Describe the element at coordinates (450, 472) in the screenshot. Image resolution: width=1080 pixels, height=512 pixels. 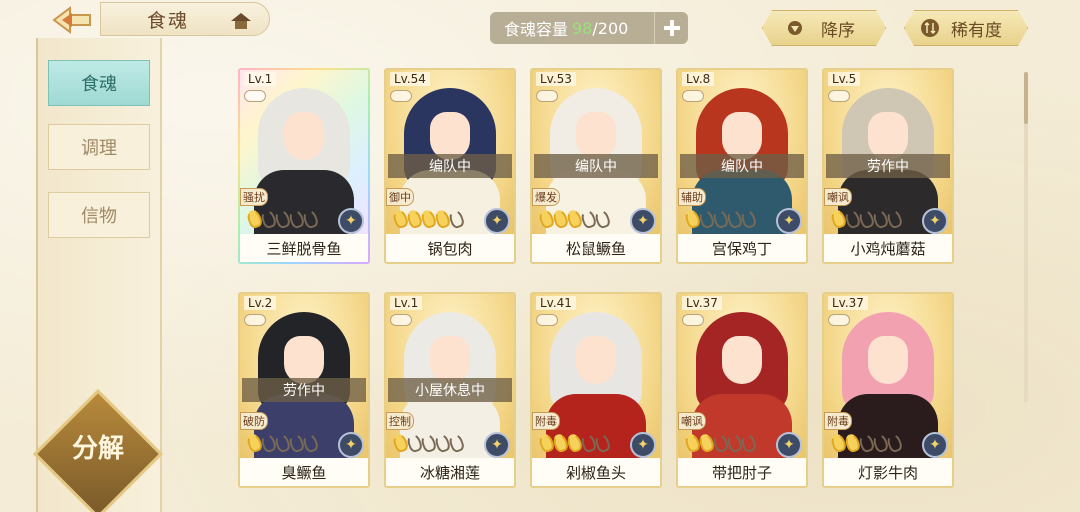
I see `character-name: 冰糖湘莲` at that location.